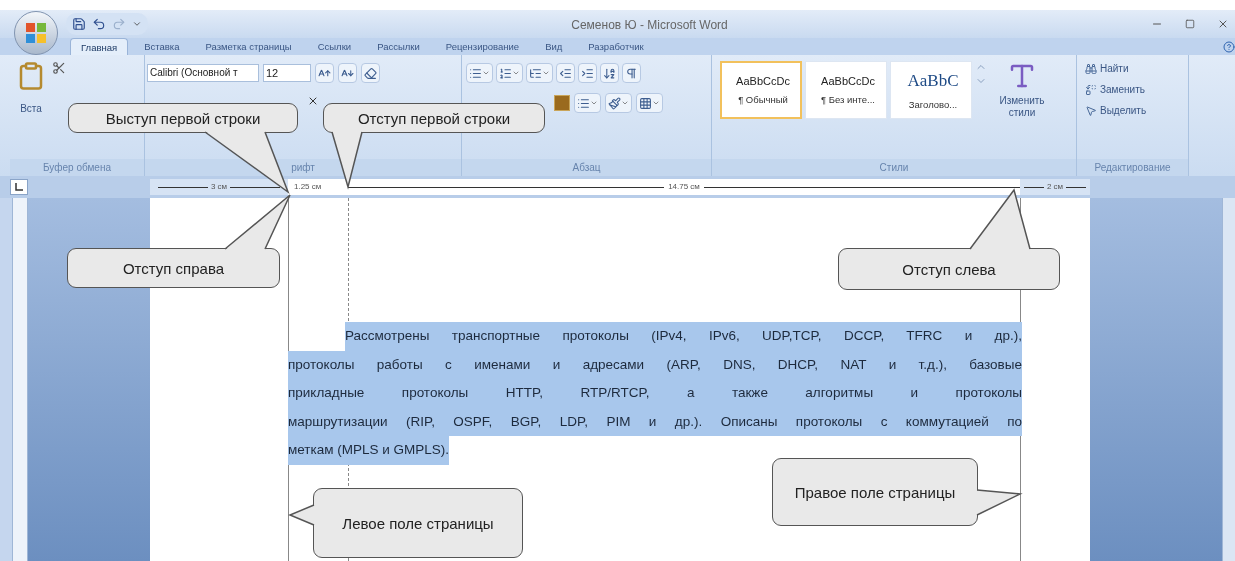 The width and height of the screenshot is (1235, 561). I want to click on group-label: Стили, so click(894, 167).